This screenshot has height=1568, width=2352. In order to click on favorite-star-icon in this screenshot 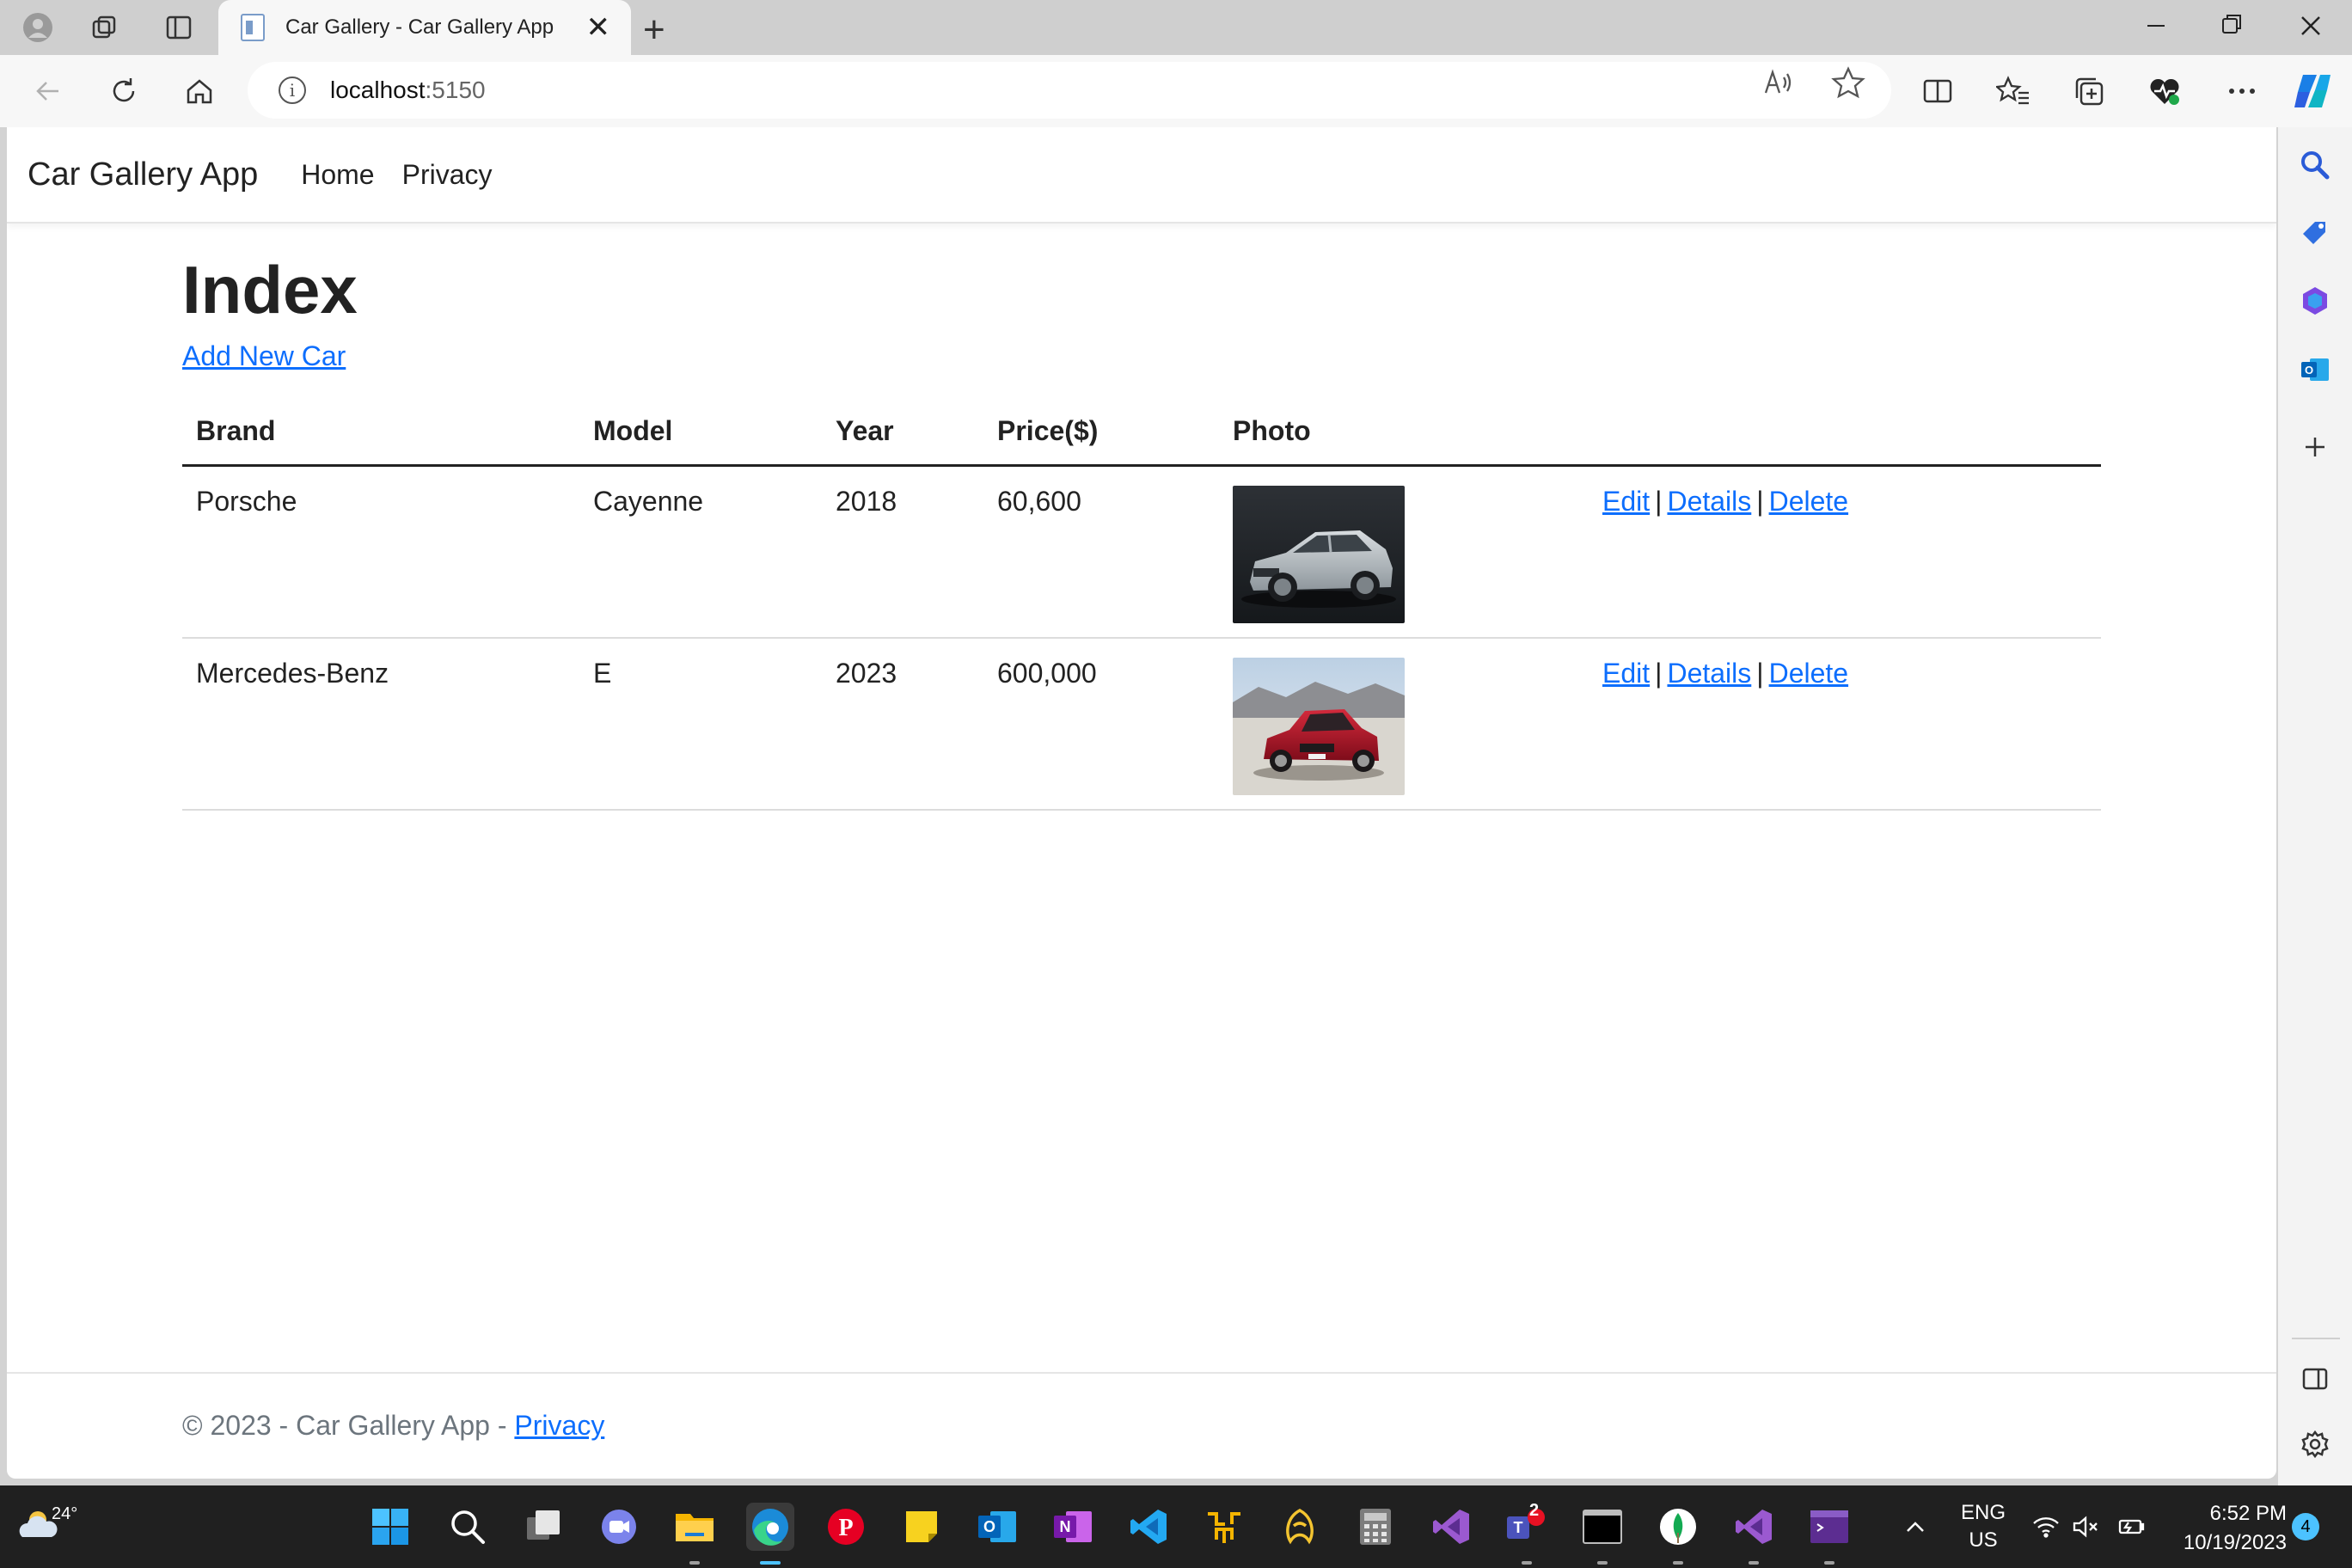, I will do `click(1848, 86)`.